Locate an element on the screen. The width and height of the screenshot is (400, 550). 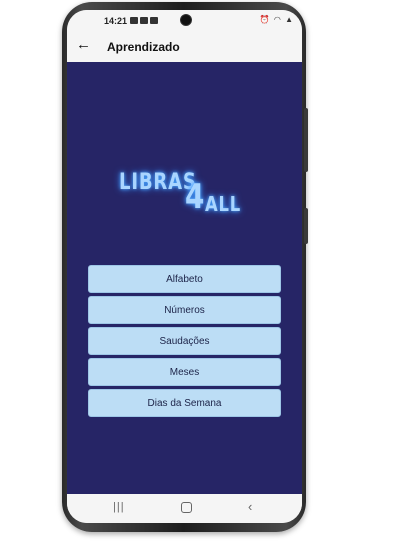
meses-button: Meses is located at coordinates (184, 372).